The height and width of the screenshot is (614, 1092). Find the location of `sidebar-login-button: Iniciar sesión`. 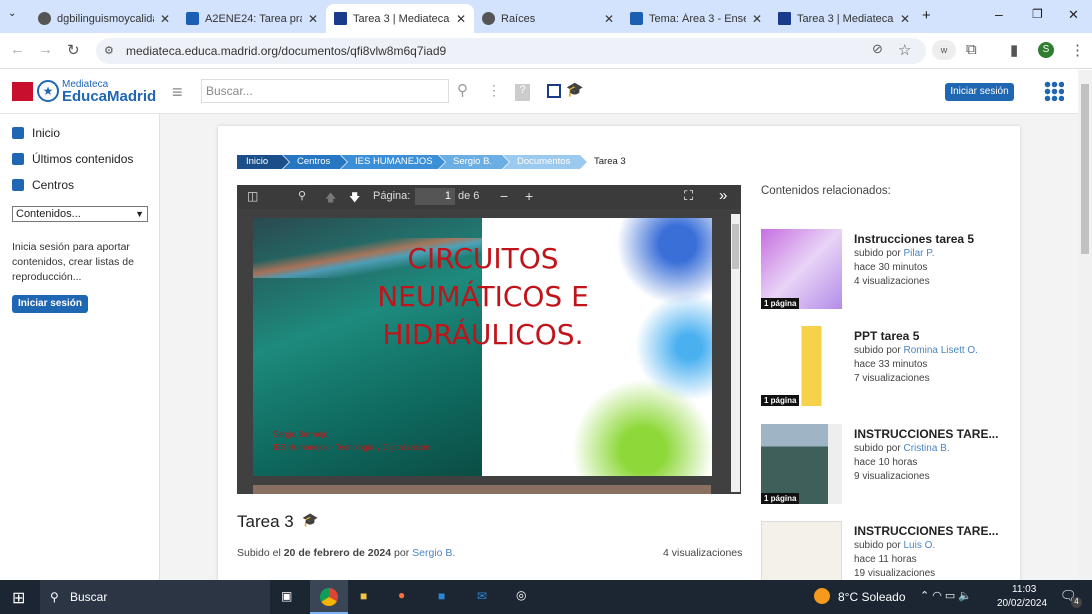

sidebar-login-button: Iniciar sesión is located at coordinates (50, 304).